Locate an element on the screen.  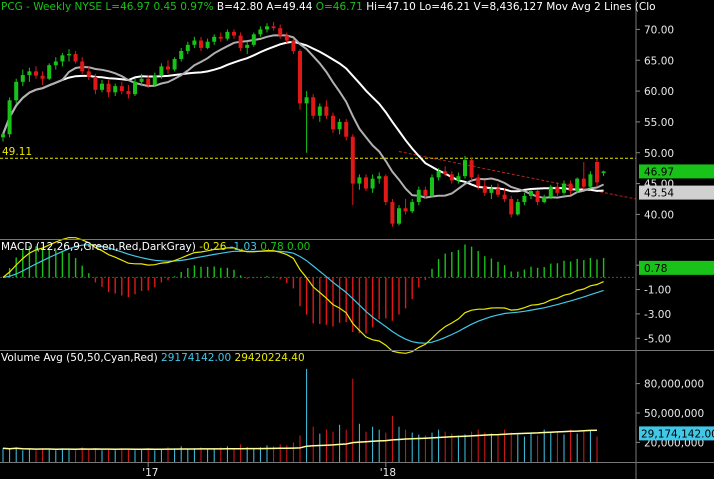
volume-v2: 29420224.40 is located at coordinates (269, 358).